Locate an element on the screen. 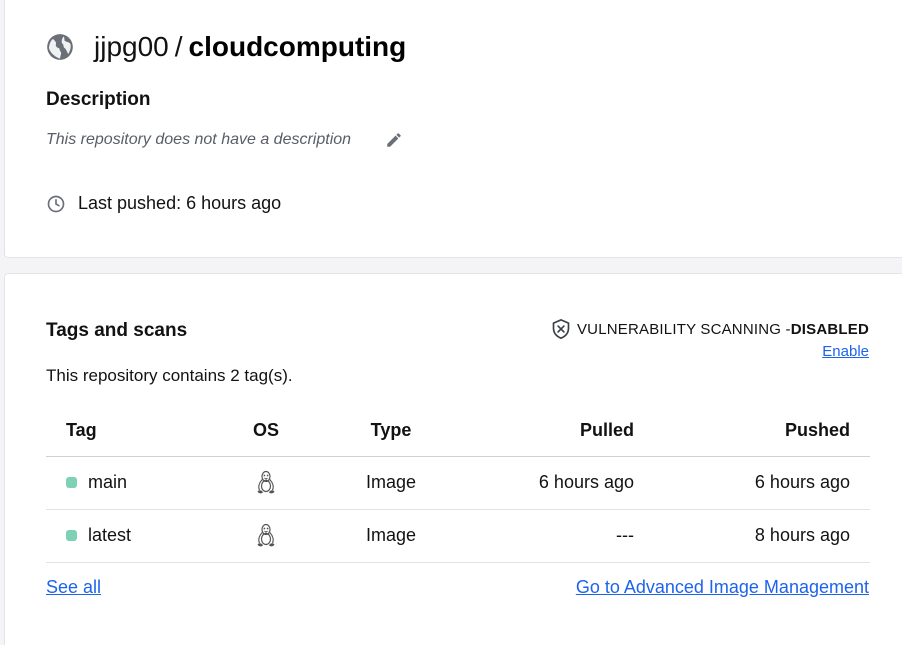  repository-title: jjpg00 / cloudcomputing is located at coordinates (226, 47).